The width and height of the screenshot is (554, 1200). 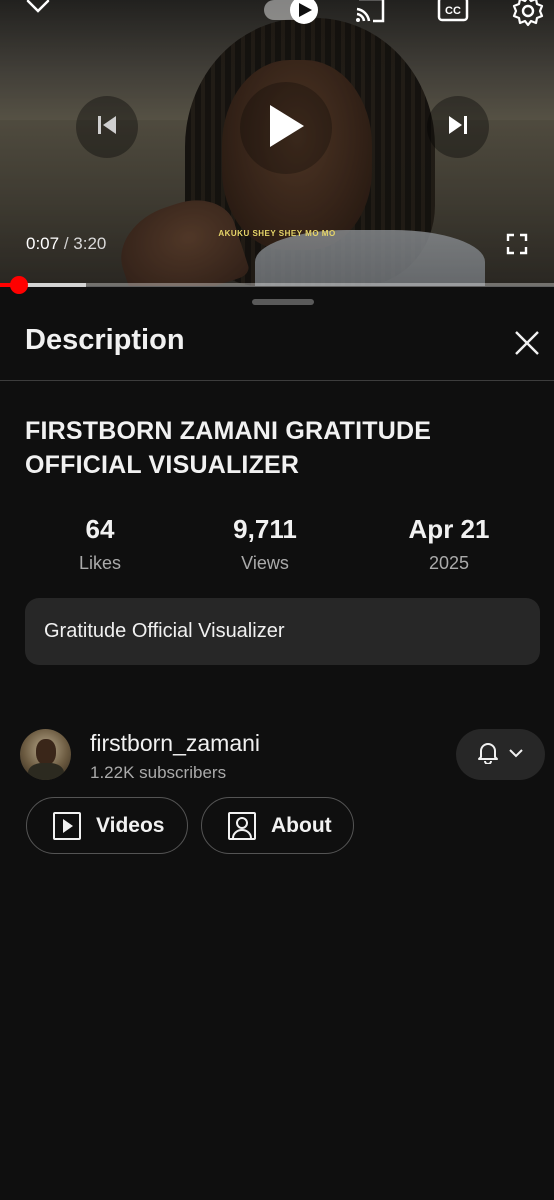 I want to click on channel-name: firstborn_zamani, so click(x=175, y=743).